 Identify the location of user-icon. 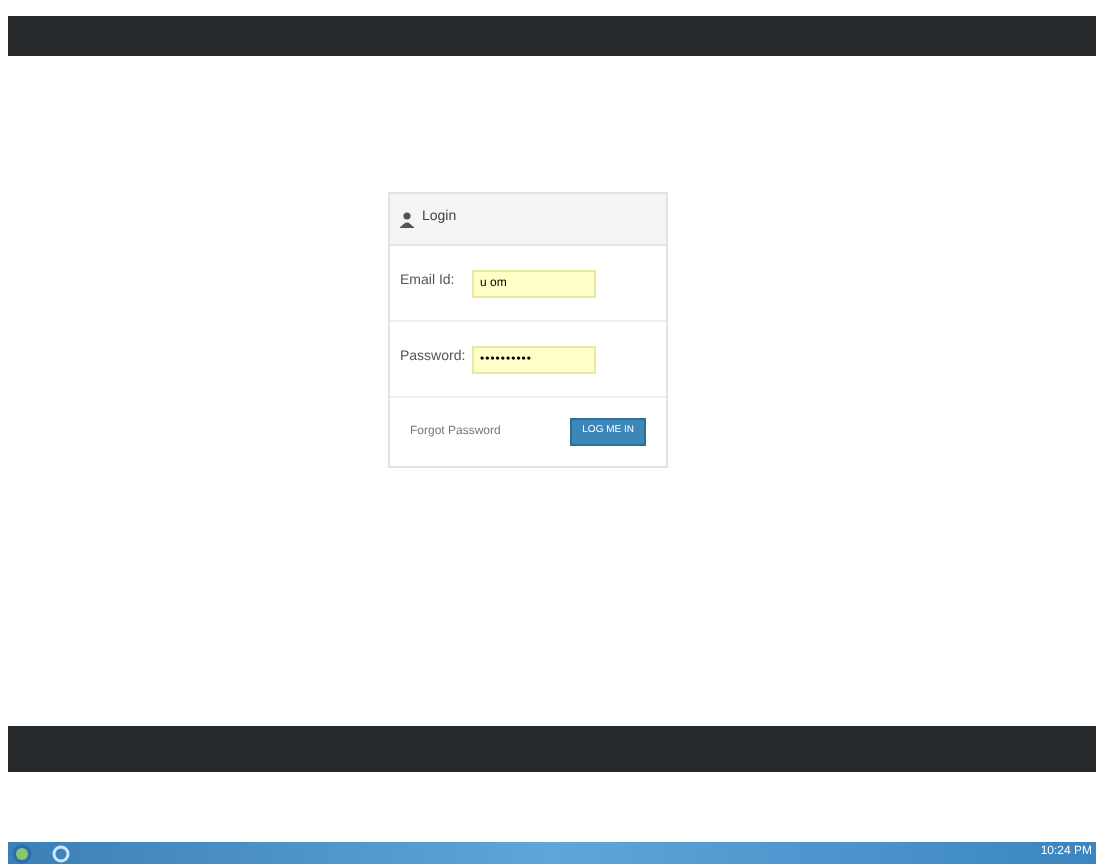
(407, 219).